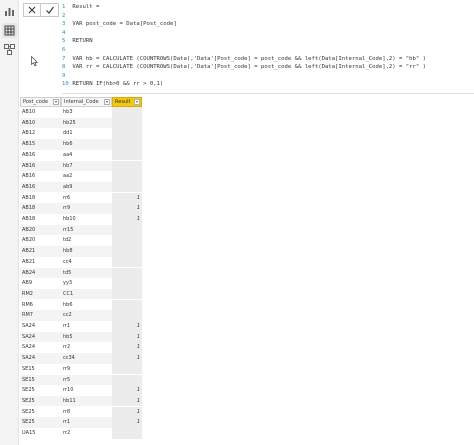 The width and height of the screenshot is (474, 445). Describe the element at coordinates (81, 187) in the screenshot. I see `table-row: AB16 ab9` at that location.